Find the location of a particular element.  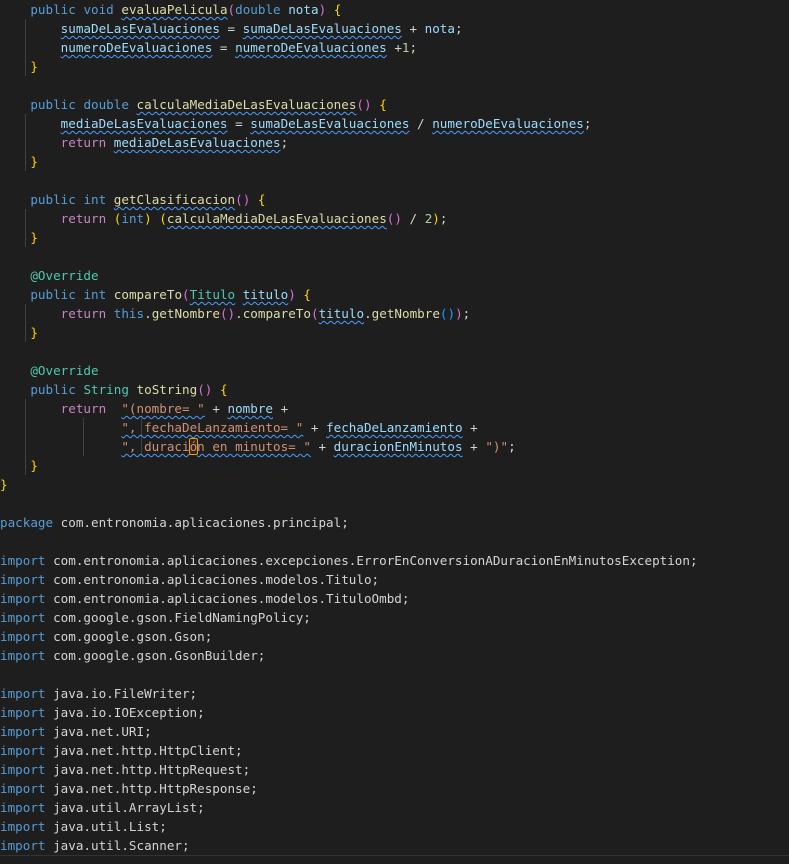

bottom-divider is located at coordinates (394, 855).